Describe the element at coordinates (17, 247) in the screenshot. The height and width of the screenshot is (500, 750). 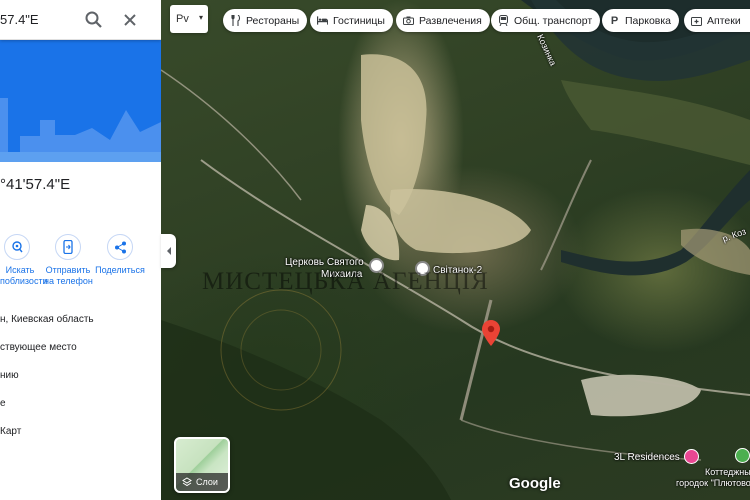
I see `nearby-icon` at that location.